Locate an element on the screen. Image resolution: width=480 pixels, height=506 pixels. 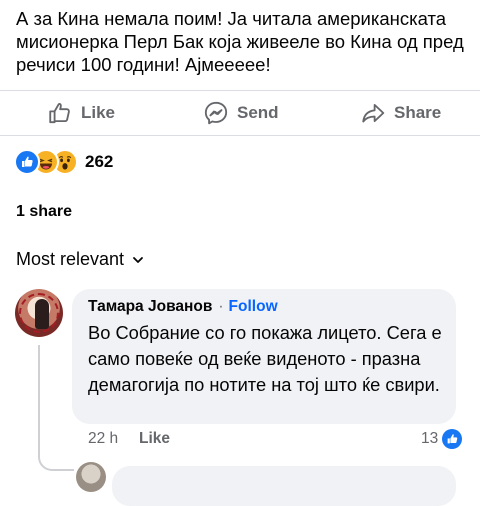
like-button-label: Like is located at coordinates (98, 112).